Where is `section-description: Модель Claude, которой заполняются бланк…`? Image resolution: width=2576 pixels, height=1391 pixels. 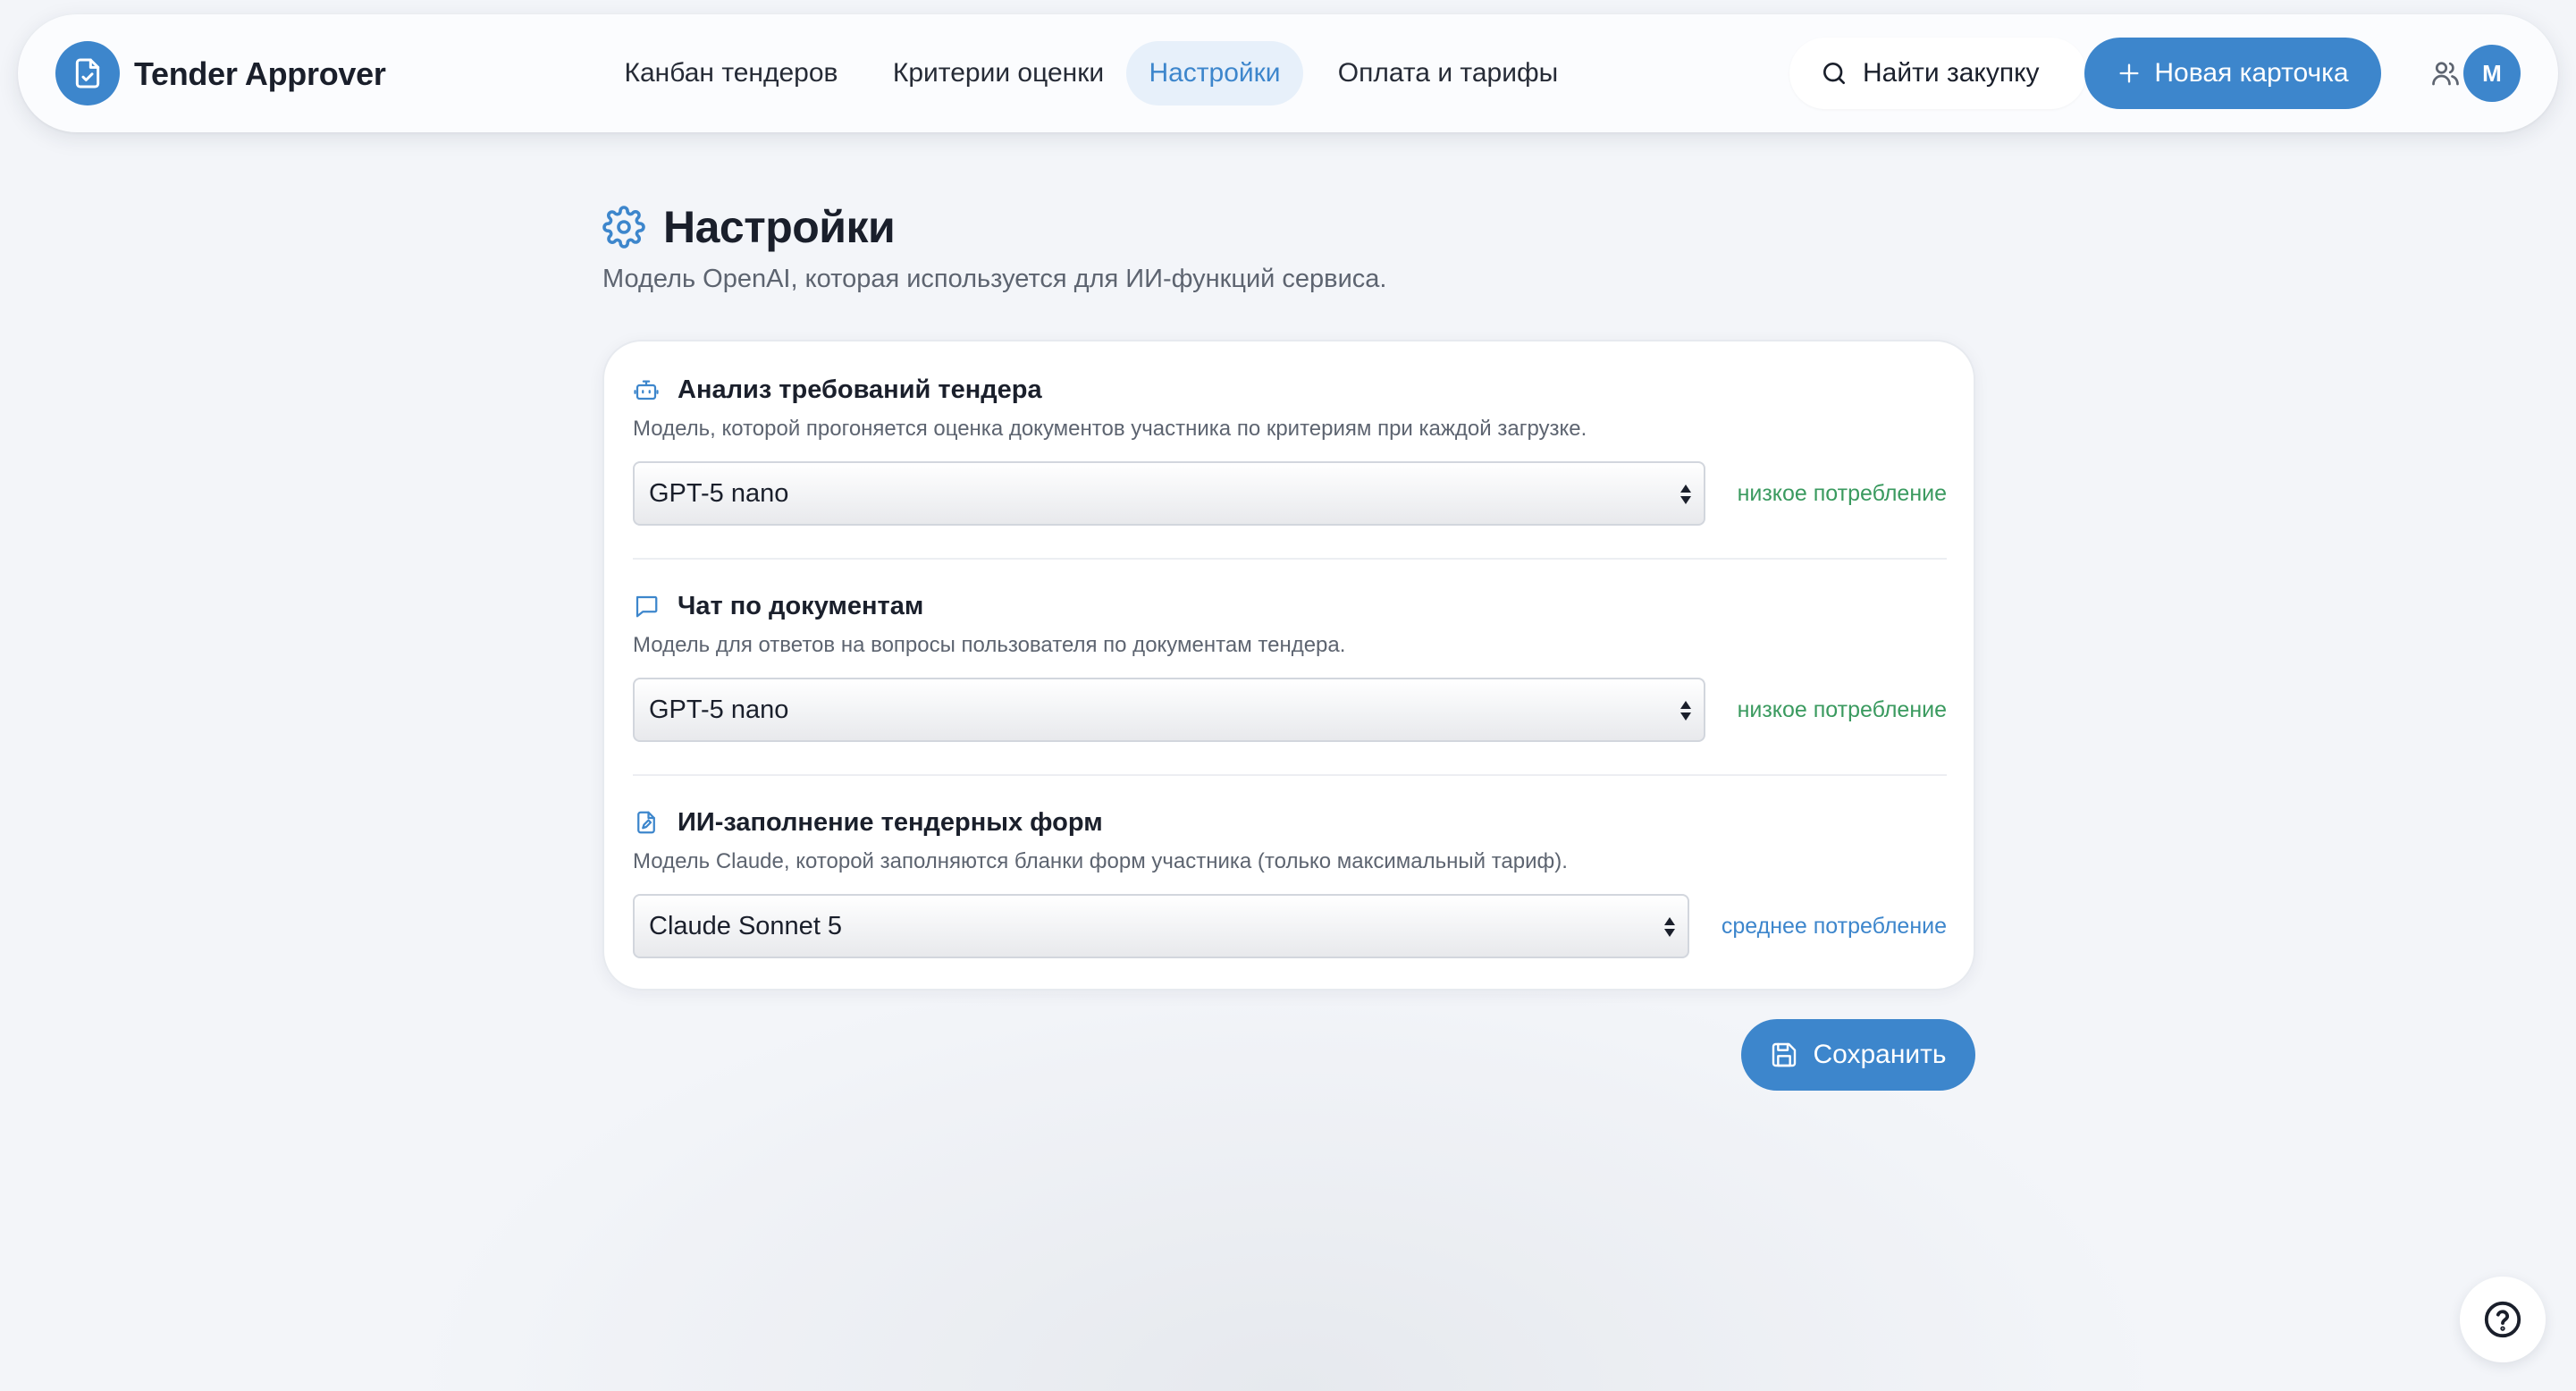
section-description: Модель Claude, которой заполняются бланк… is located at coordinates (1101, 861).